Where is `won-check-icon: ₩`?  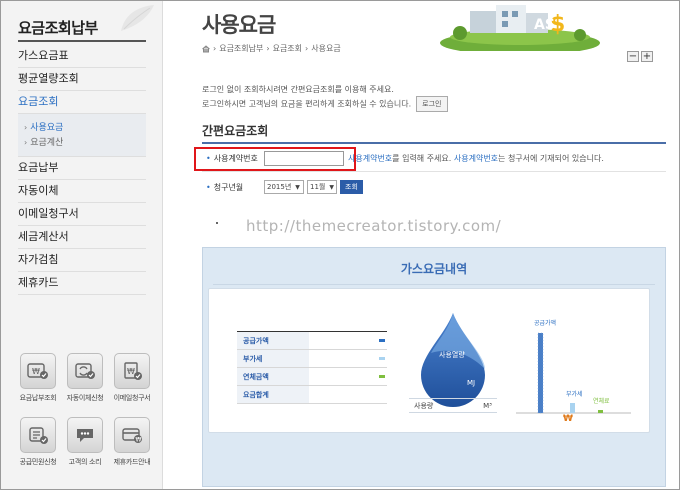
won-check-icon: ₩ is located at coordinates (38, 371).